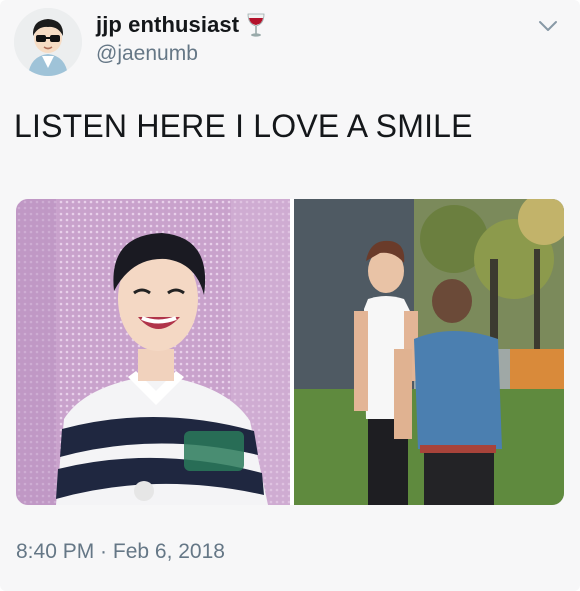 The width and height of the screenshot is (580, 591). Describe the element at coordinates (120, 552) in the screenshot. I see `tweet-timestamp: 8:40 PM · Feb 6, 2018` at that location.